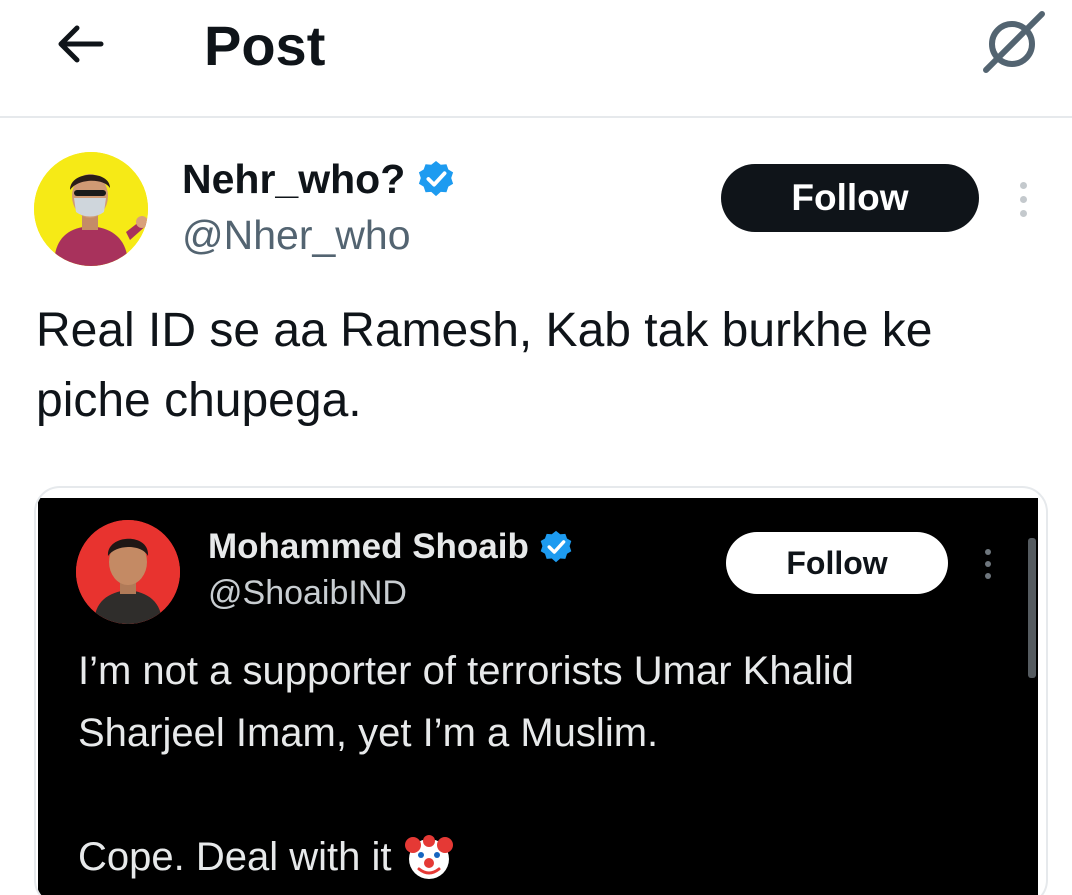  What do you see at coordinates (436, 178) in the screenshot?
I see `verified-badge-icon` at bounding box center [436, 178].